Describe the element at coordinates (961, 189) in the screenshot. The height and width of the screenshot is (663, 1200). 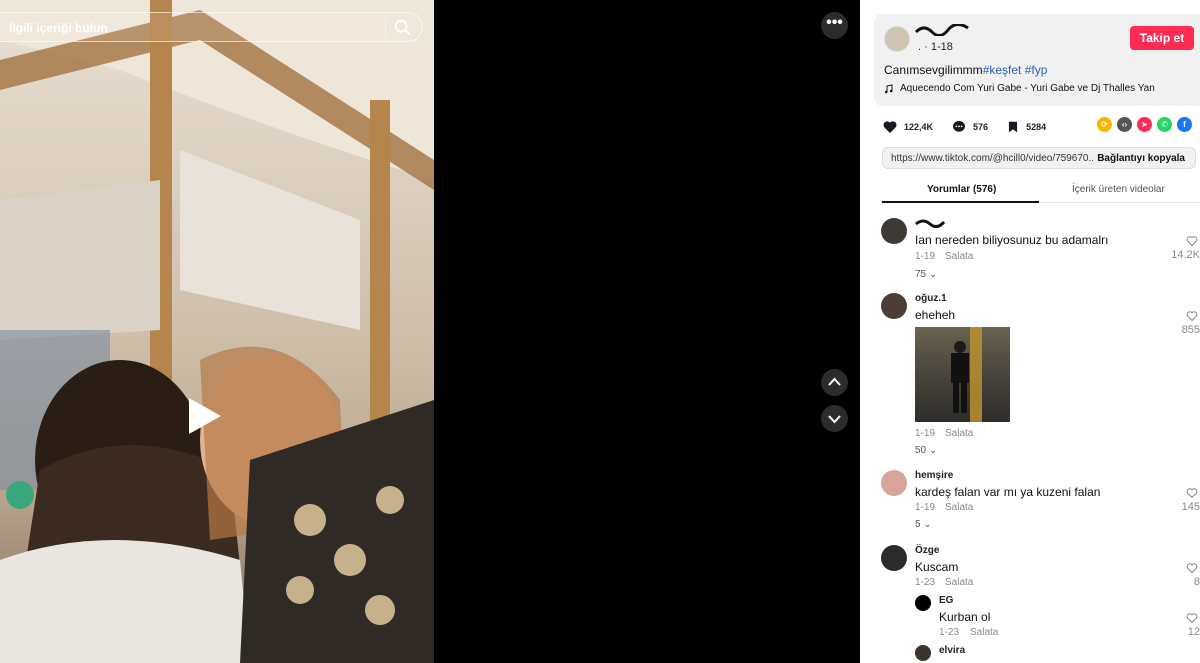
I see `tab-comments: Yorumlar (576)` at that location.